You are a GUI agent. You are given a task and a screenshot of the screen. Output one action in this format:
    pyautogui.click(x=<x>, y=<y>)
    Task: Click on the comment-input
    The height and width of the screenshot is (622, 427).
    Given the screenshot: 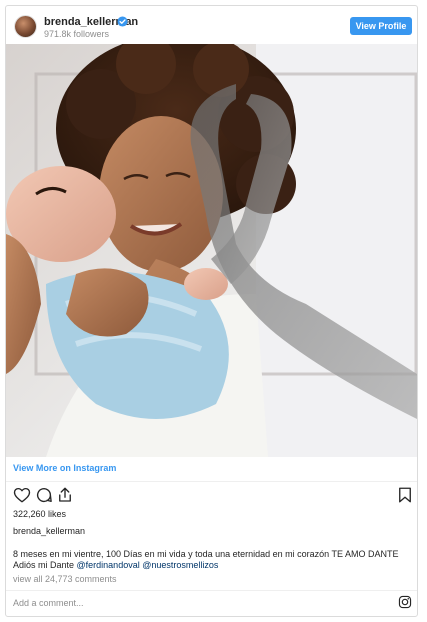 What is the action you would take?
    pyautogui.click(x=198, y=603)
    